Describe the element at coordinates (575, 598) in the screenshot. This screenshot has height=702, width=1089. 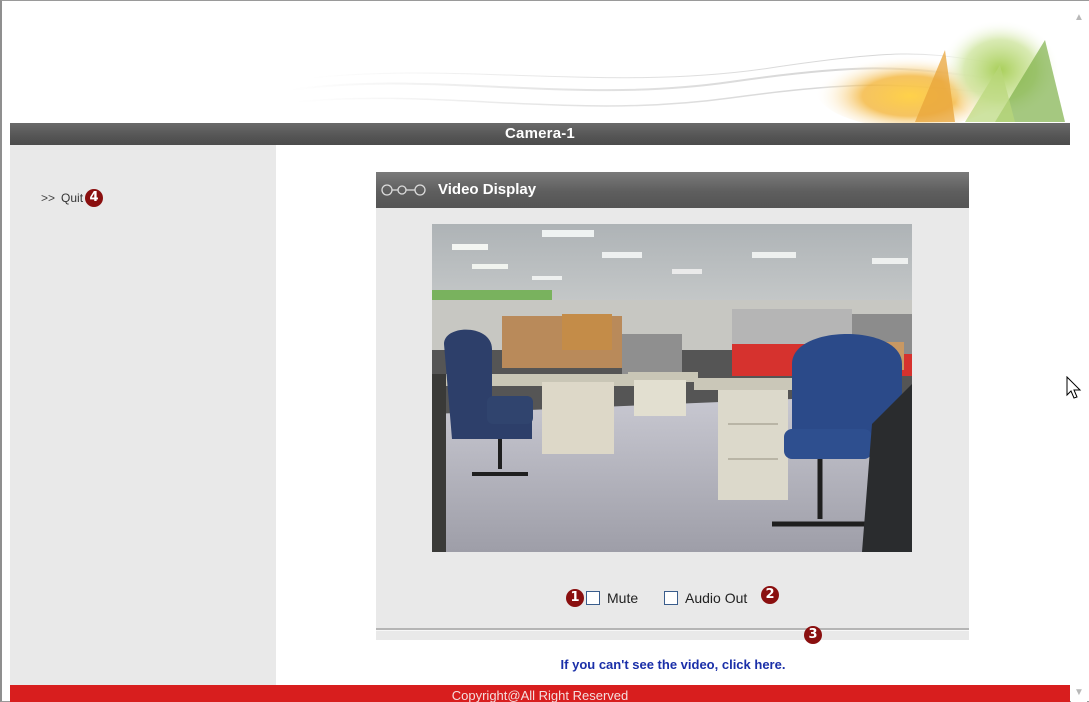
I see `callout-badge-1: 1` at that location.